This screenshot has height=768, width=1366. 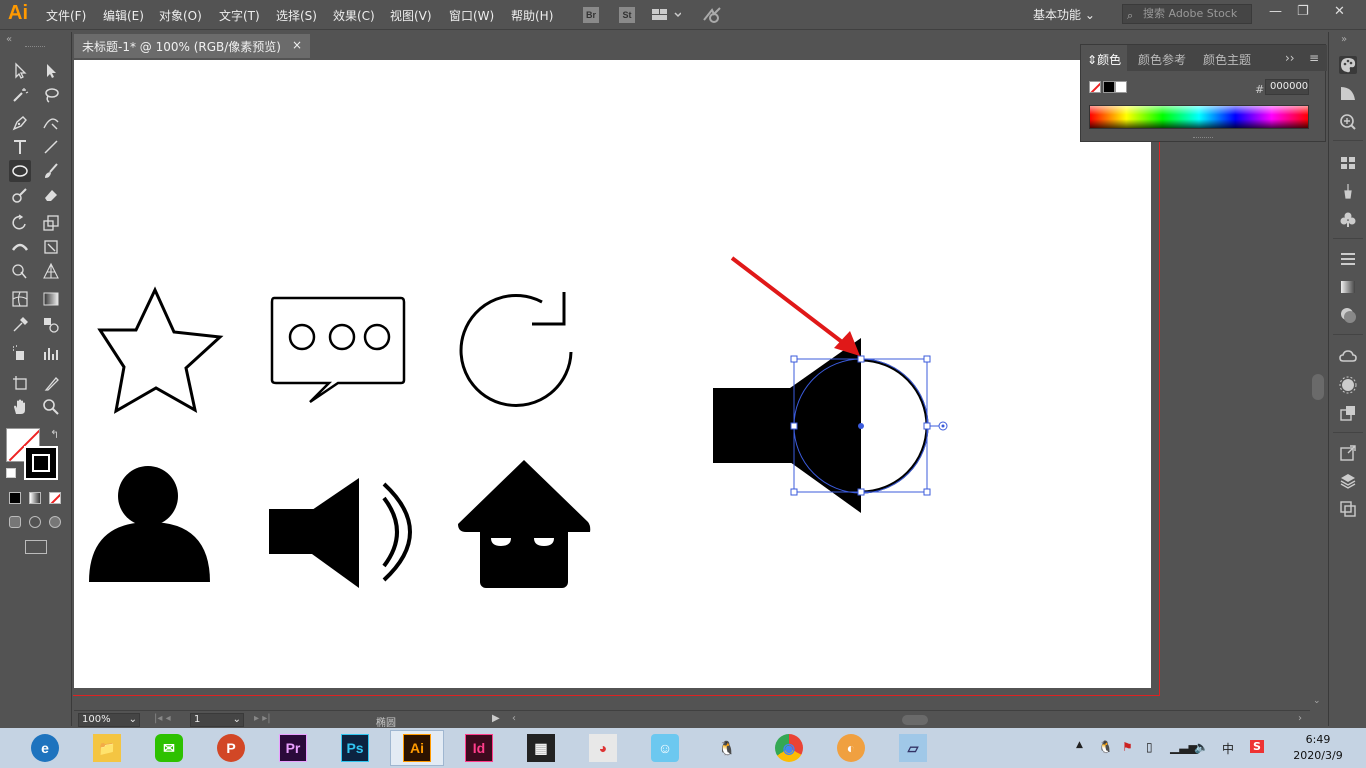 I want to click on cc-libraries-icon, so click(x=1348, y=357).